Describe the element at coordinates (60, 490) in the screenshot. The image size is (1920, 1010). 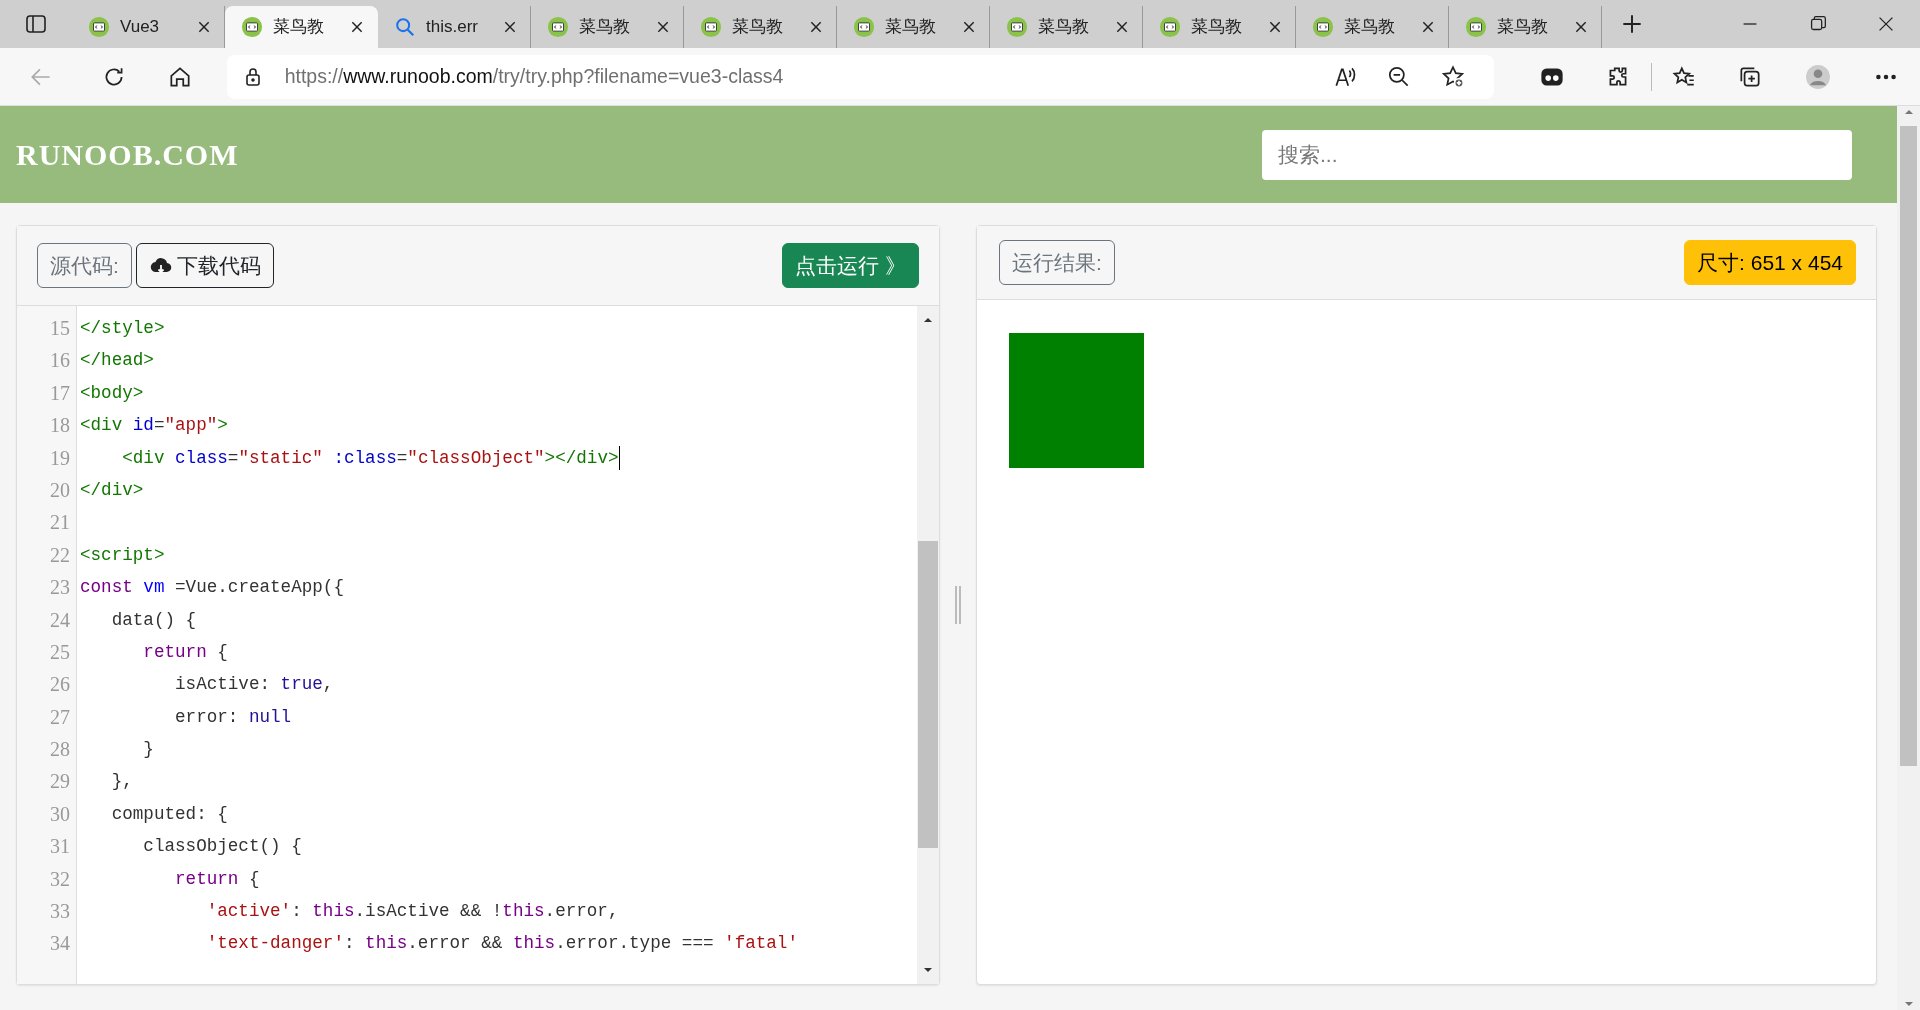
I see `line-number: 20` at that location.